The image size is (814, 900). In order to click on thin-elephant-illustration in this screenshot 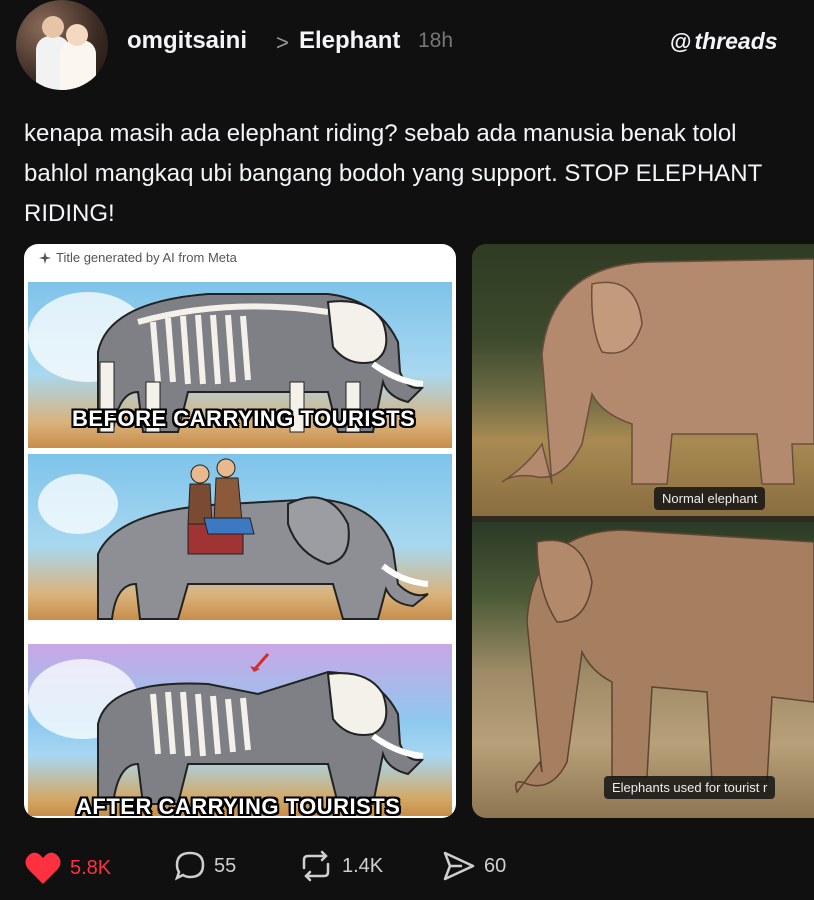, I will do `click(664, 661)`.